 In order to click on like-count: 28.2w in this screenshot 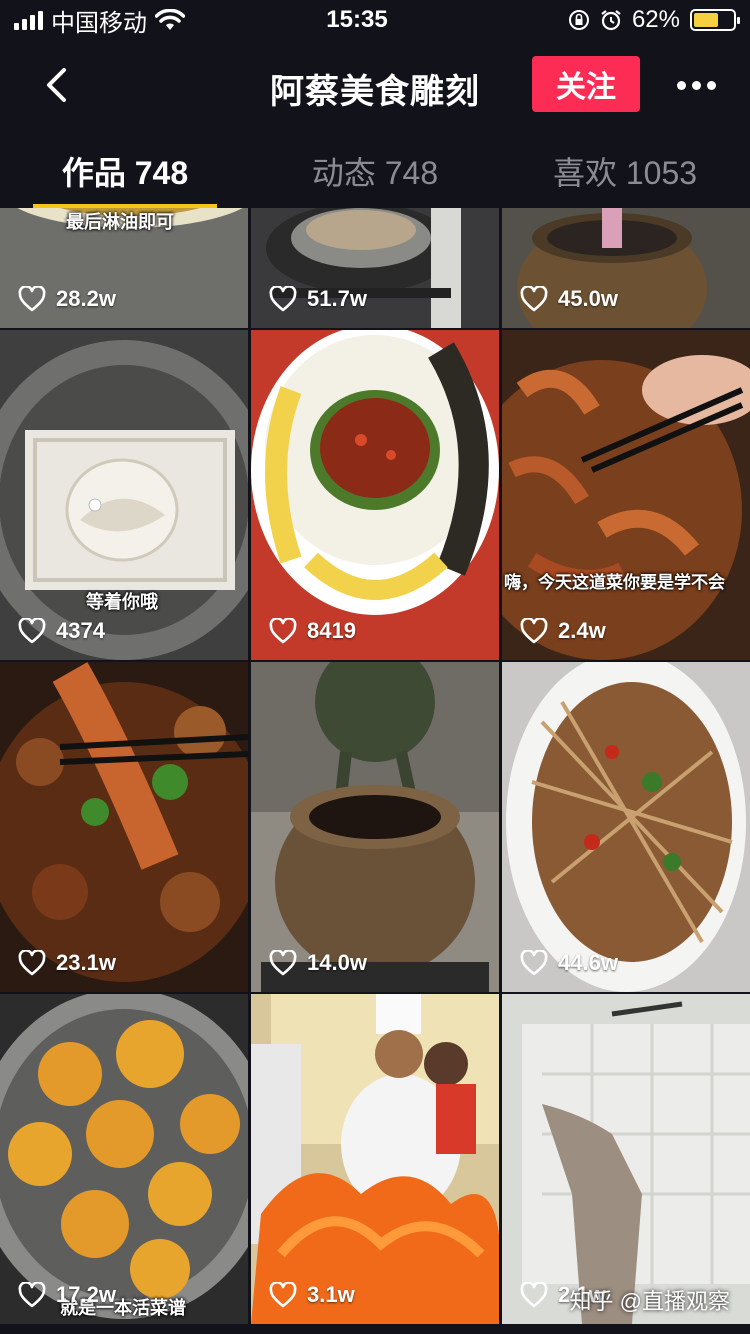, I will do `click(67, 299)`.